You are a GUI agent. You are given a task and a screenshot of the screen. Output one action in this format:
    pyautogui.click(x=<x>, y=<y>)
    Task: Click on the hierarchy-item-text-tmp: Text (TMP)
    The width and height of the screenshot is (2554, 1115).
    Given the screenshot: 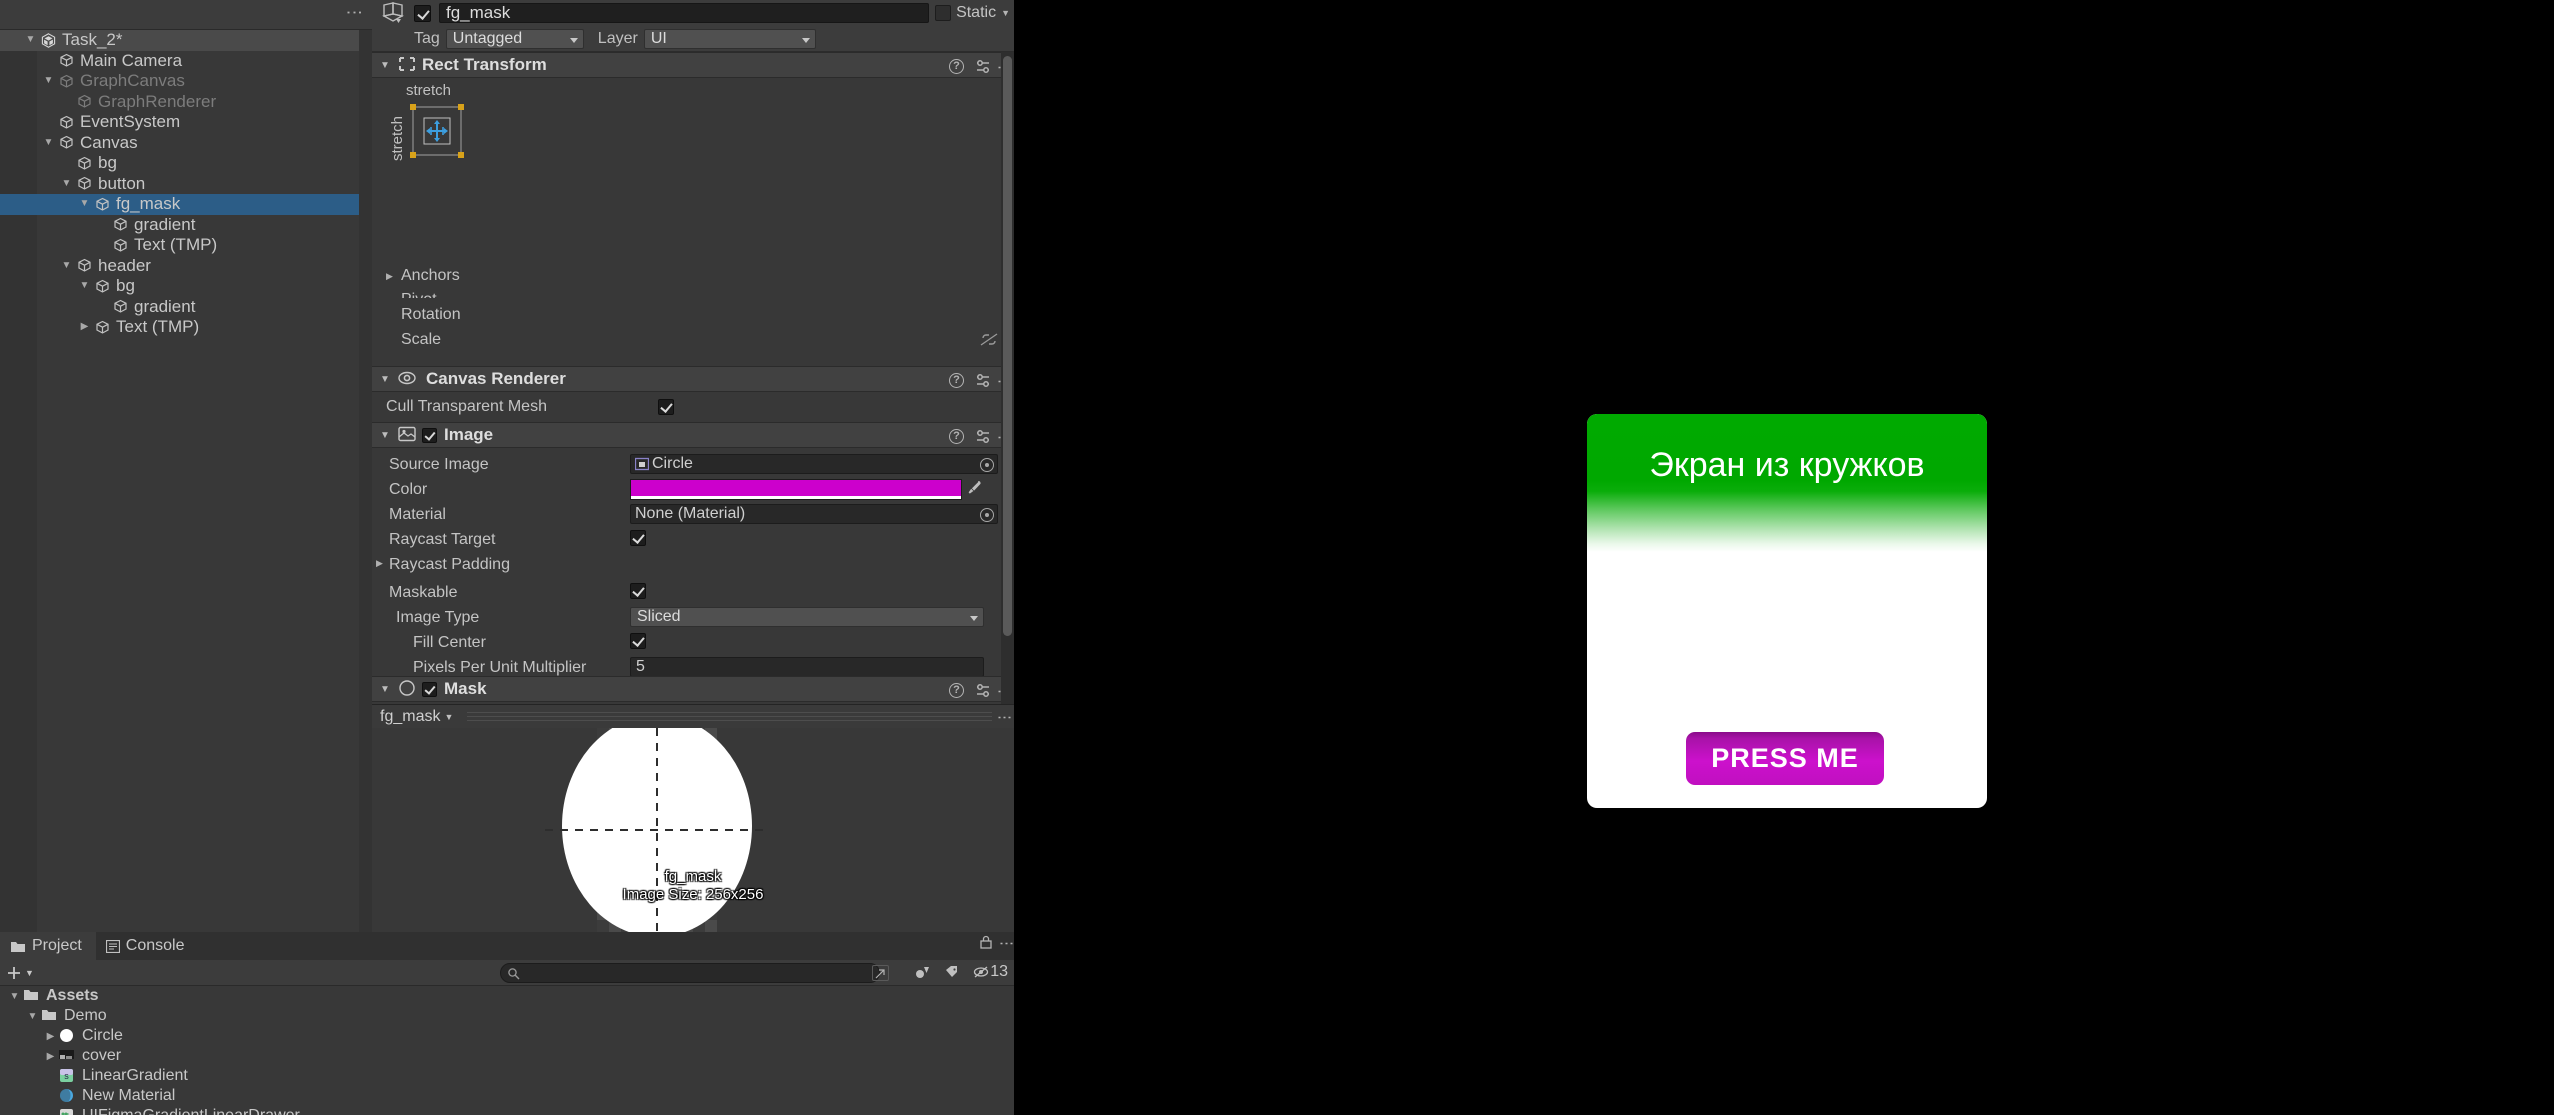 What is the action you would take?
    pyautogui.click(x=186, y=245)
    